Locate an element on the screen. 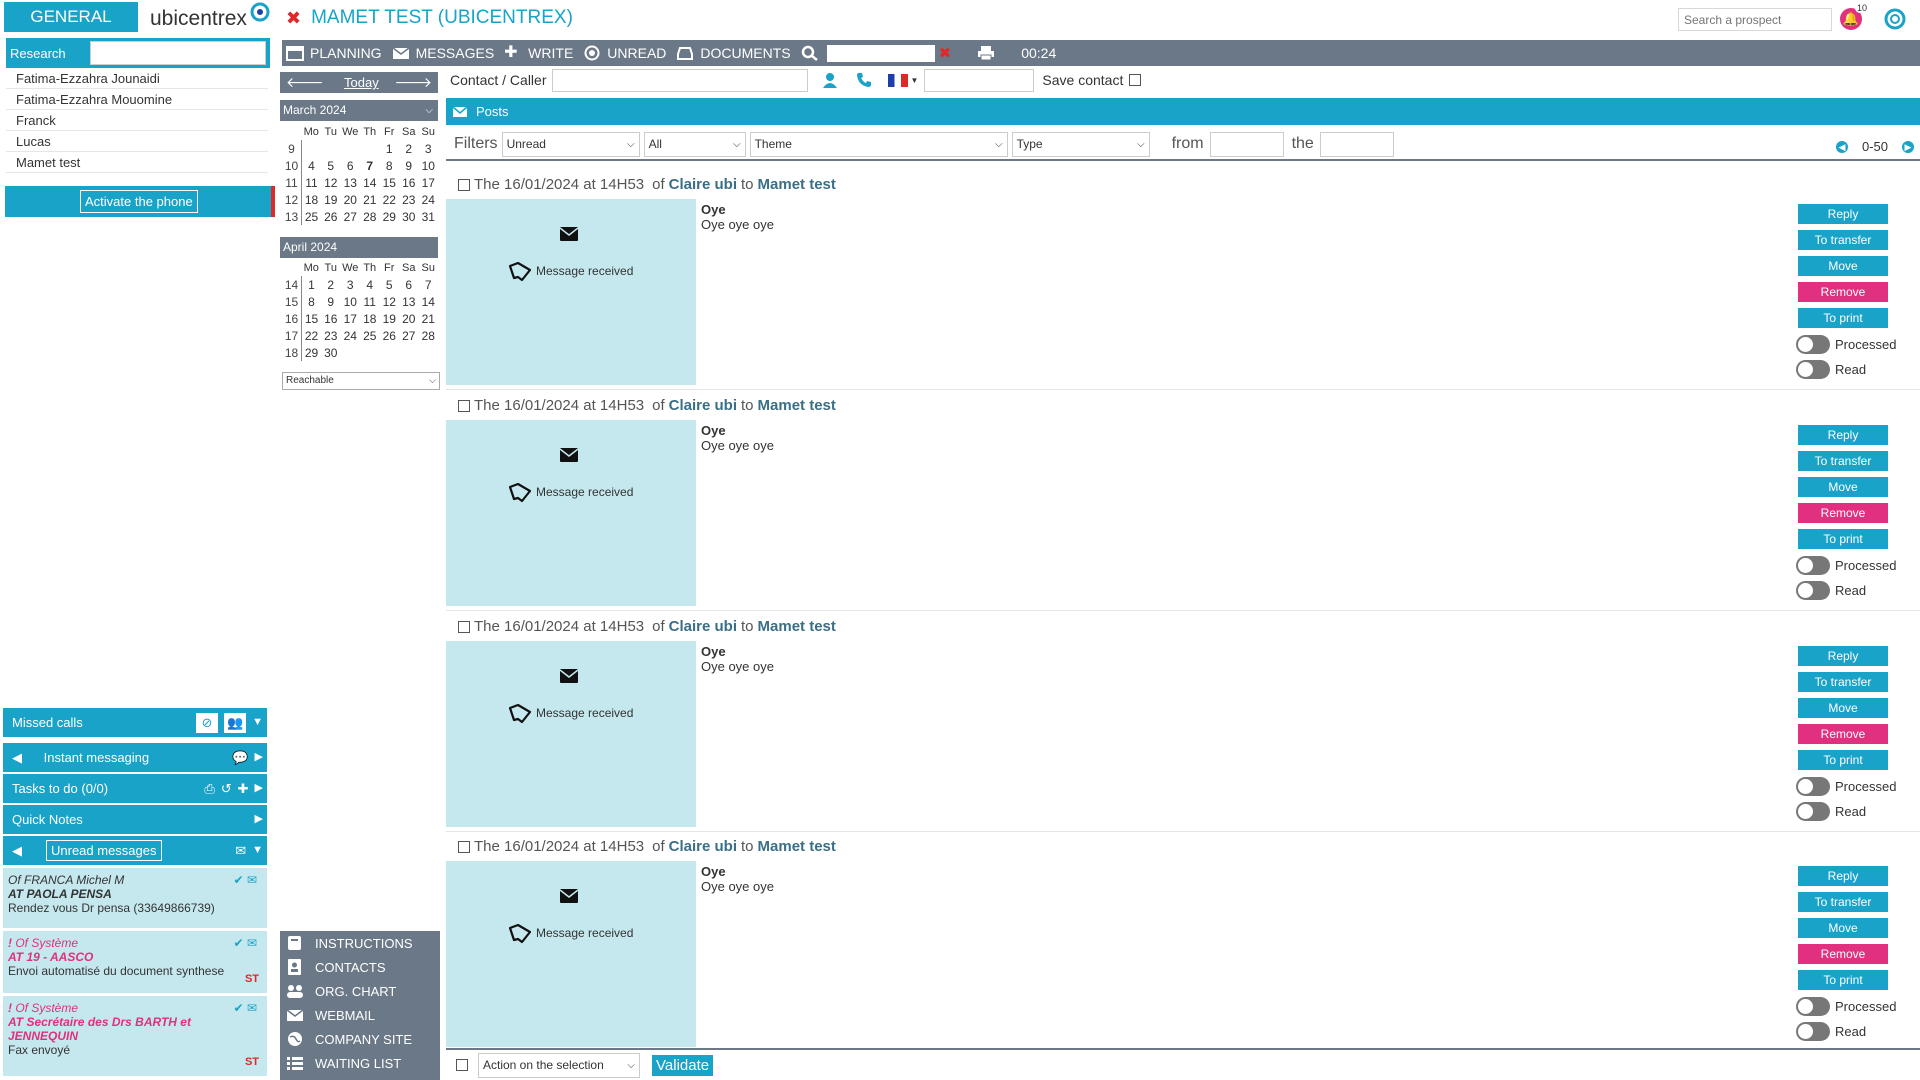 The image size is (1920, 1080). menu-item-webmail: WEBMAIL is located at coordinates (360, 1015).